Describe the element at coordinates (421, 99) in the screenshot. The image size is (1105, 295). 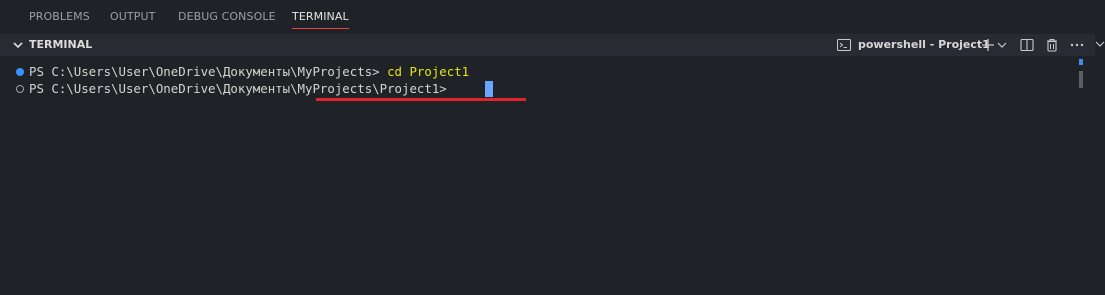
I see `red-underline-annotation` at that location.